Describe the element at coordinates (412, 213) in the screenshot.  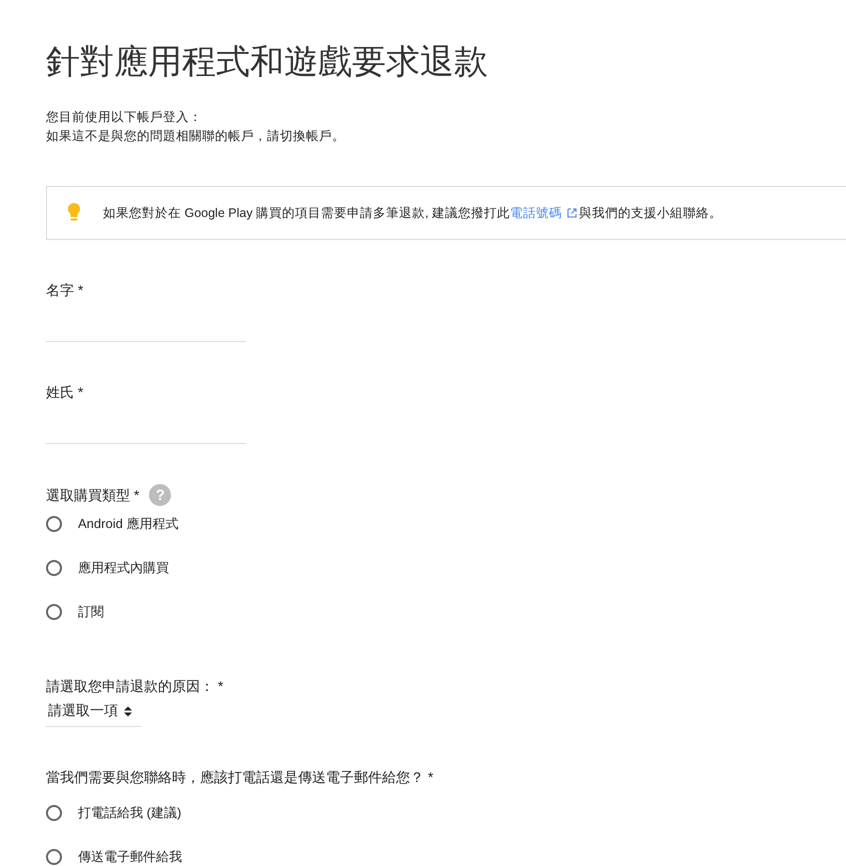
I see `notice-text: 如果您對於在 Google Play 購買的項目需要申請多筆退款, 建議您撥打此電話號碼 與我們的支援小組聯絡。` at that location.